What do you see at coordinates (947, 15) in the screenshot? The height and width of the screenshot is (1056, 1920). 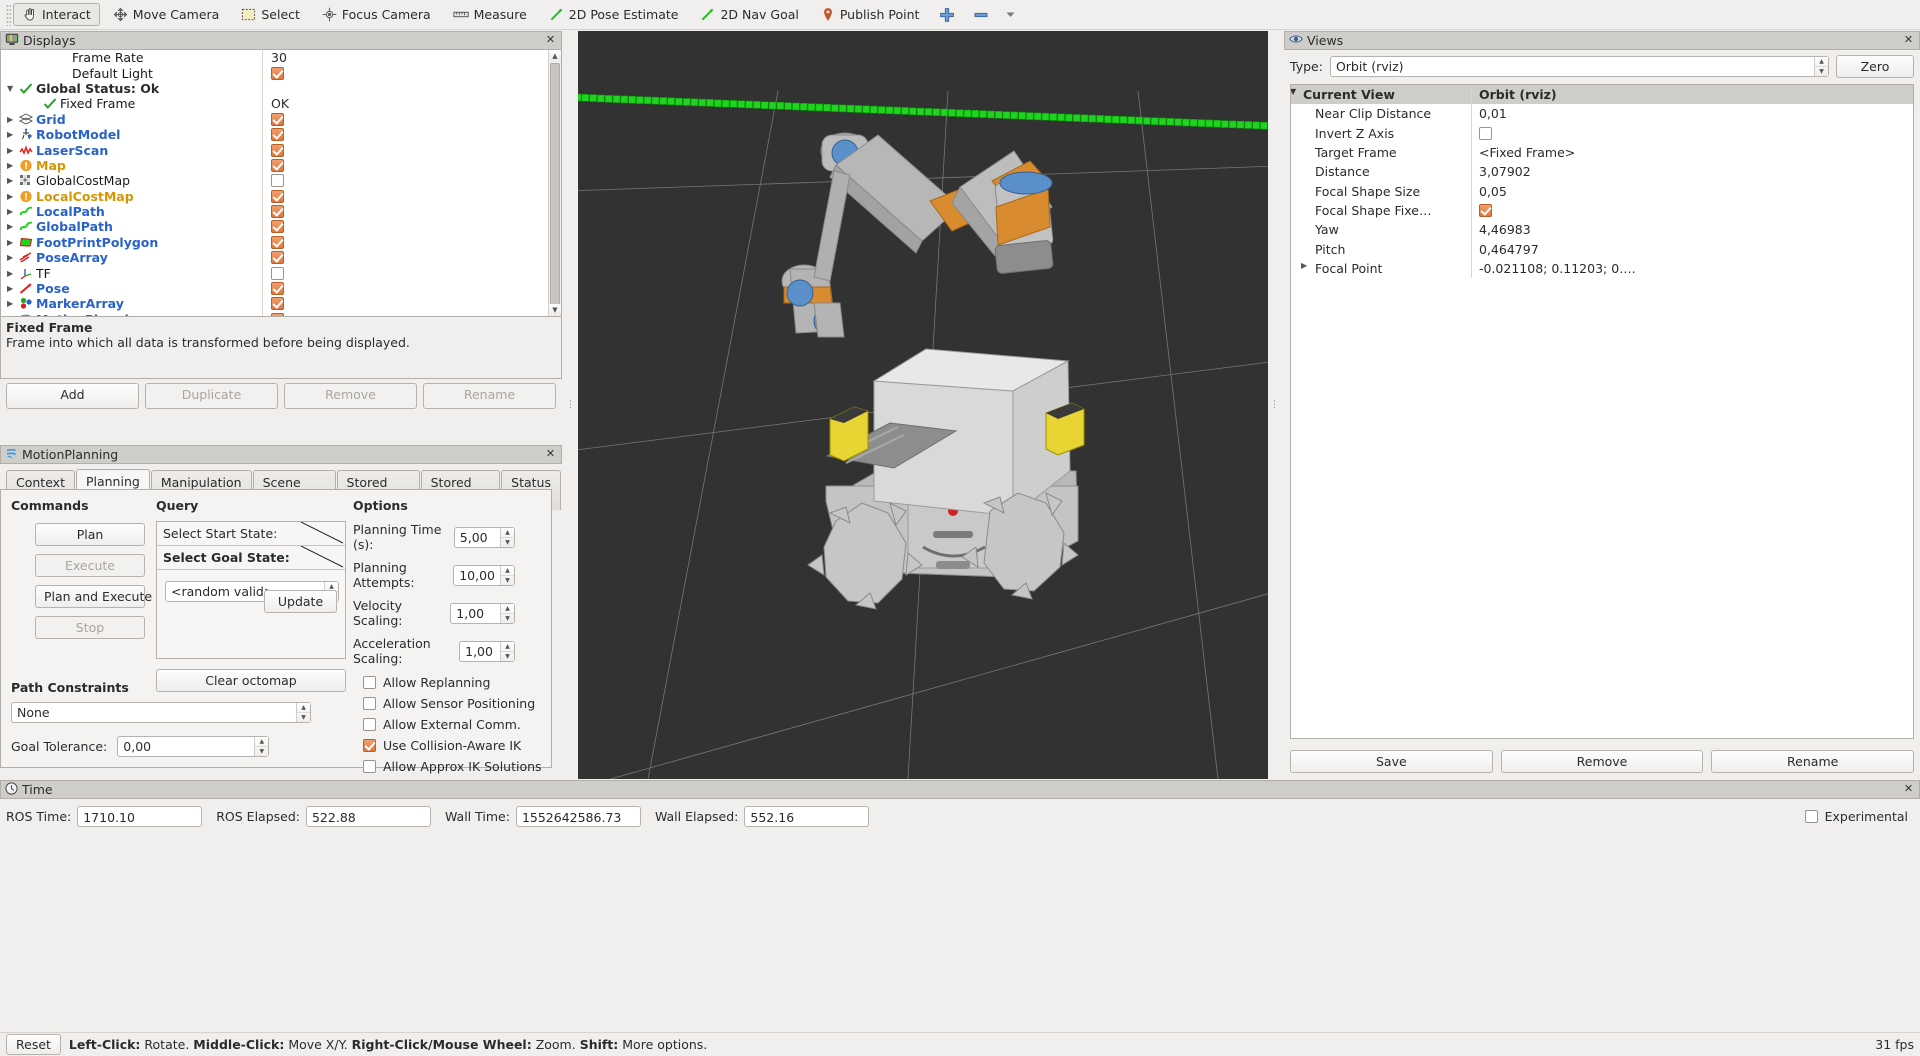 I see `add-tool-button` at bounding box center [947, 15].